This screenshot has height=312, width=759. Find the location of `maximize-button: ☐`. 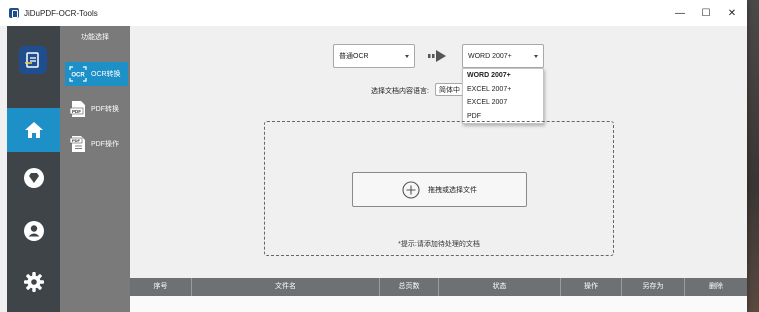

maximize-button: ☐ is located at coordinates (706, 13).